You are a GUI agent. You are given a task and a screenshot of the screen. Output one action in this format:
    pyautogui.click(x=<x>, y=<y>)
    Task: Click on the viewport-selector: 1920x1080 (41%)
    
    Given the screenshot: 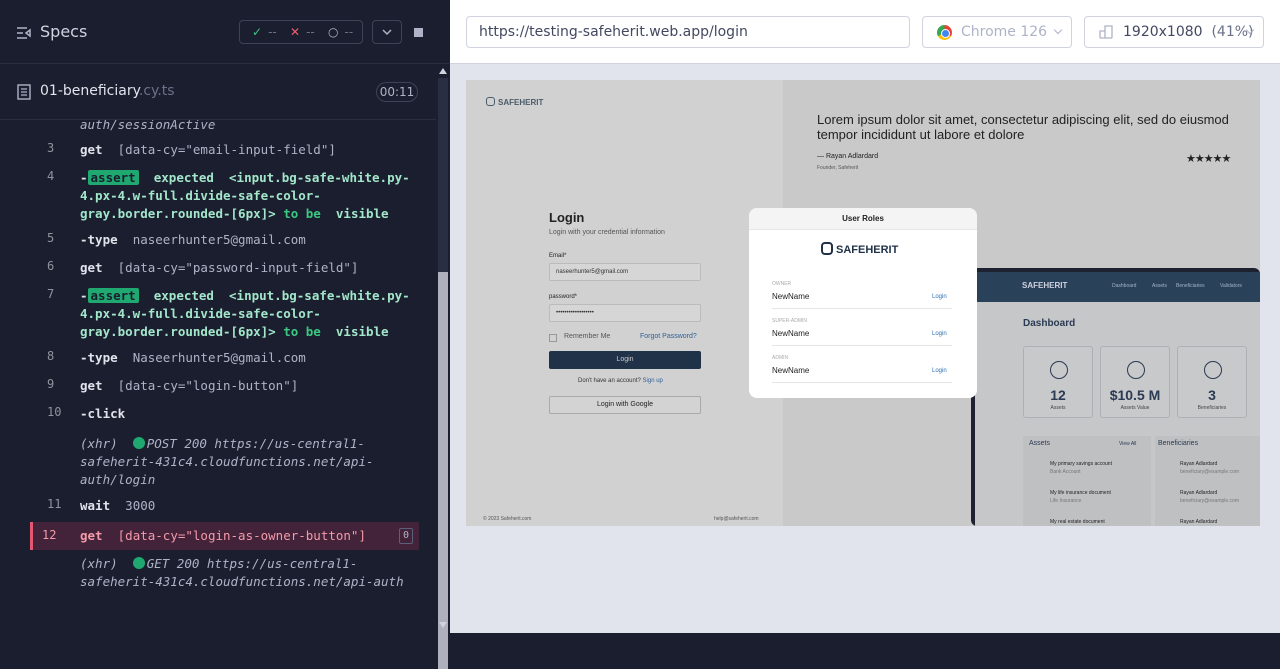 What is the action you would take?
    pyautogui.click(x=1174, y=32)
    